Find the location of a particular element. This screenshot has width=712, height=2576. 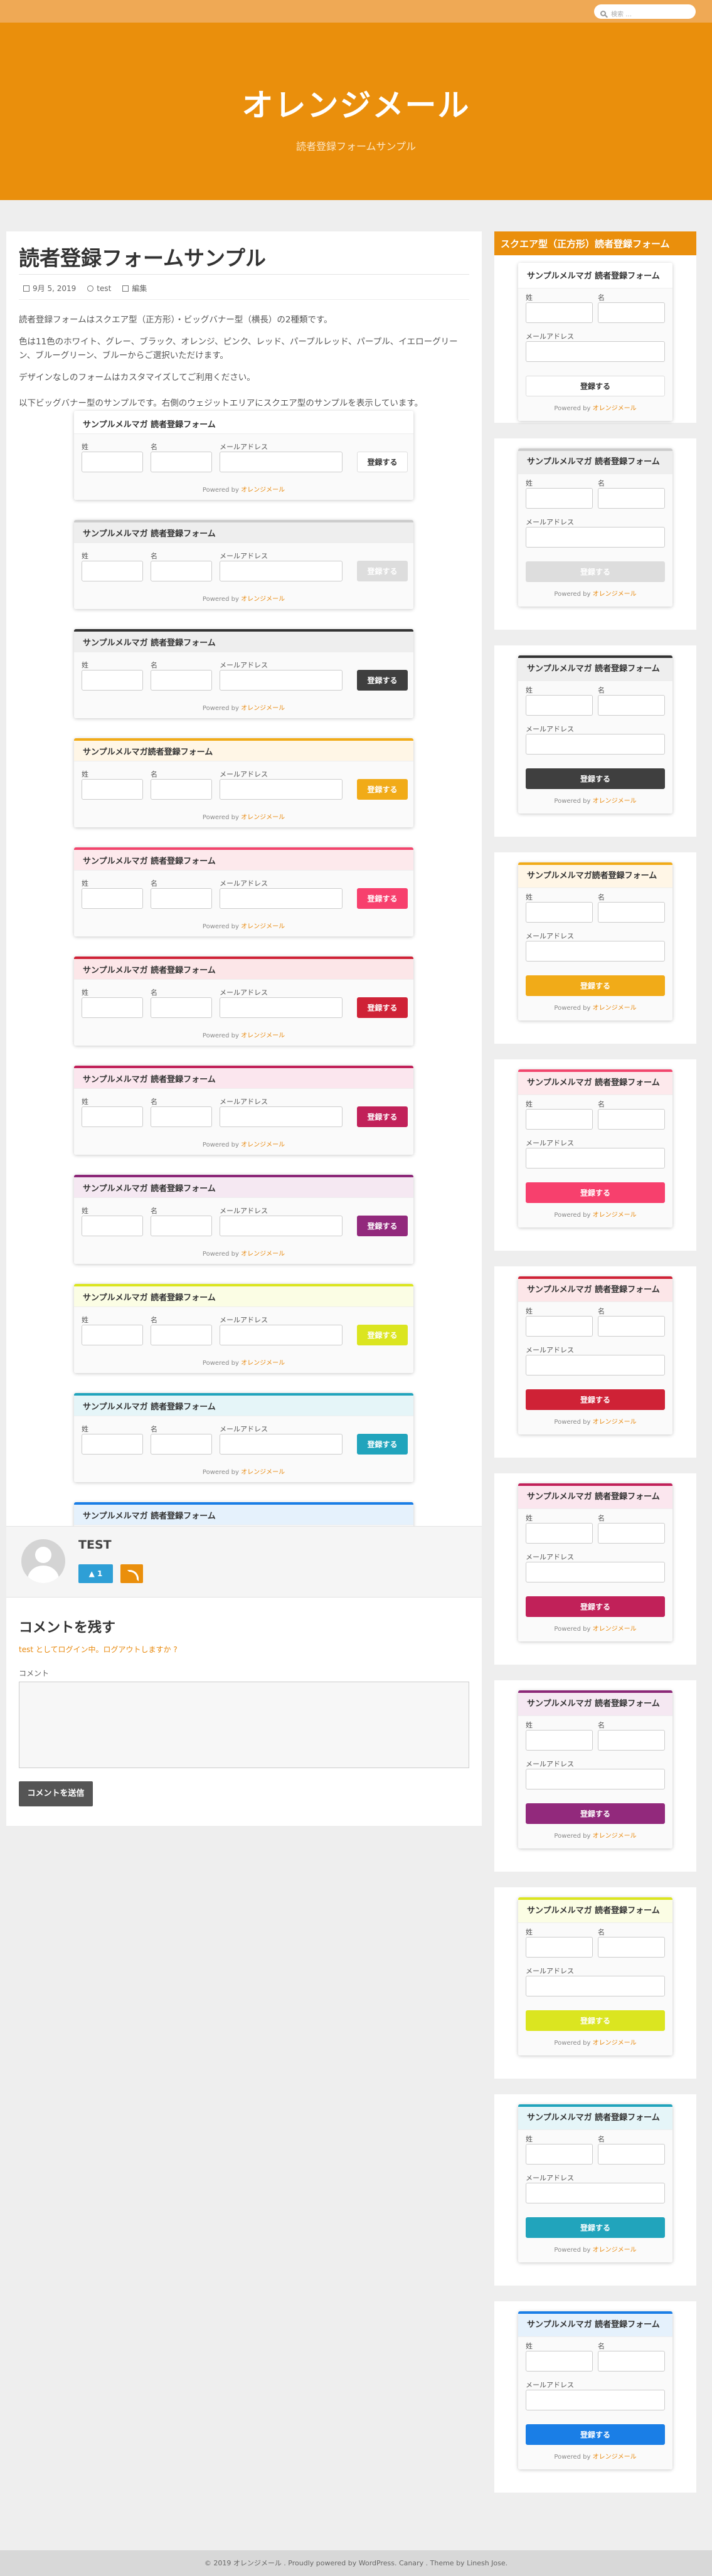

logged-in-link: test としてログイン中。ログアウトしますか ? is located at coordinates (98, 1649).